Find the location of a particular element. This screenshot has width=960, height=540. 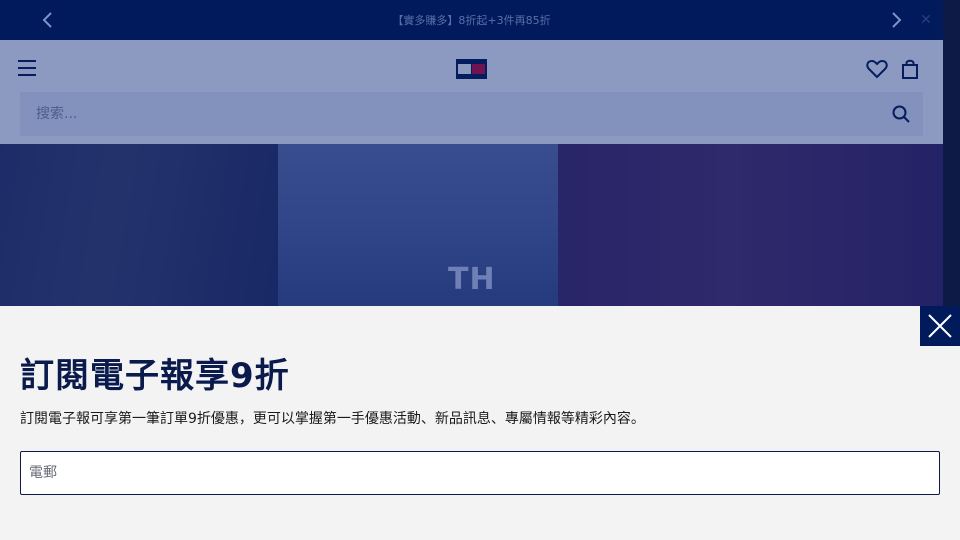

email-field-wrapper is located at coordinates (480, 473).